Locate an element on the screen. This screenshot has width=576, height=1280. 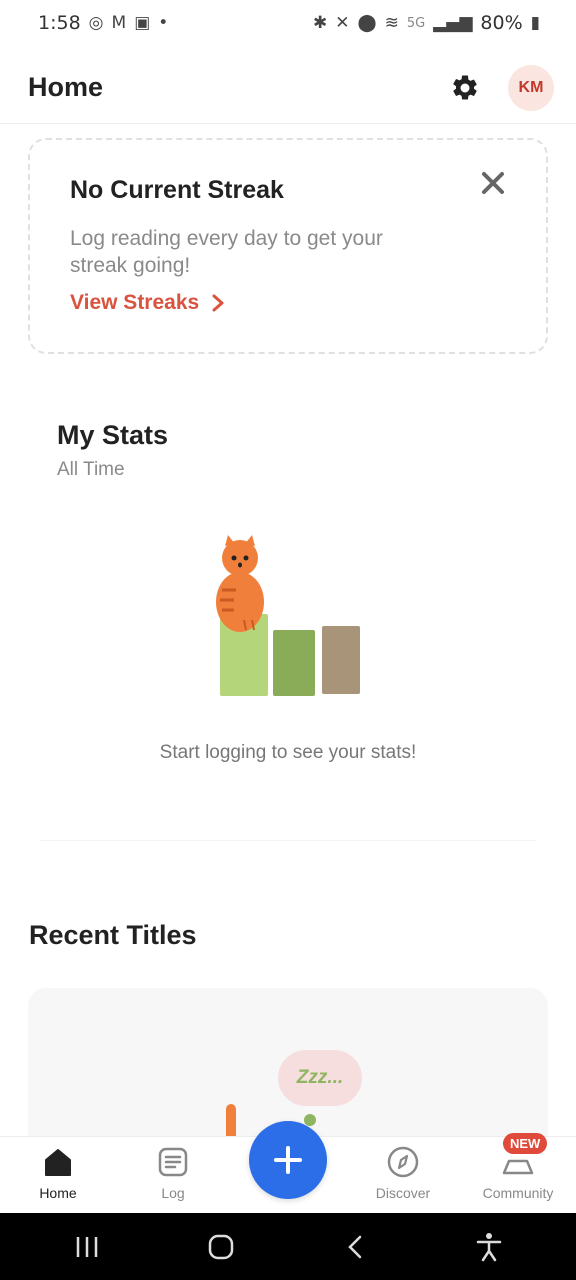
settings-button is located at coordinates (465, 88).